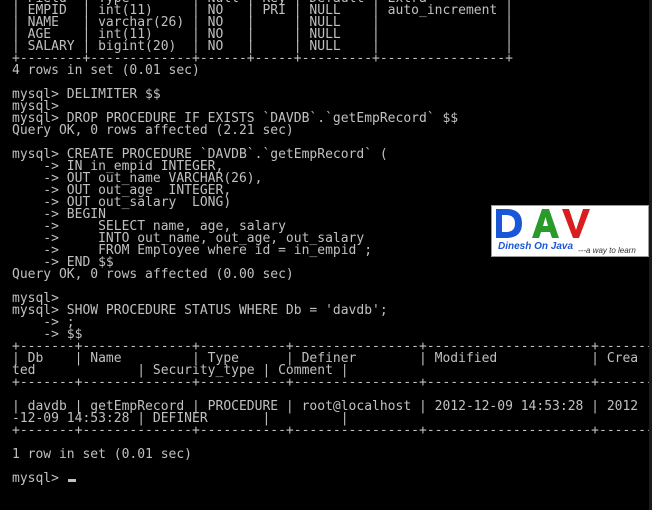 Image resolution: width=652 pixels, height=510 pixels. I want to click on dav-logo: Dinesh On Java ---a way to learn, so click(570, 231).